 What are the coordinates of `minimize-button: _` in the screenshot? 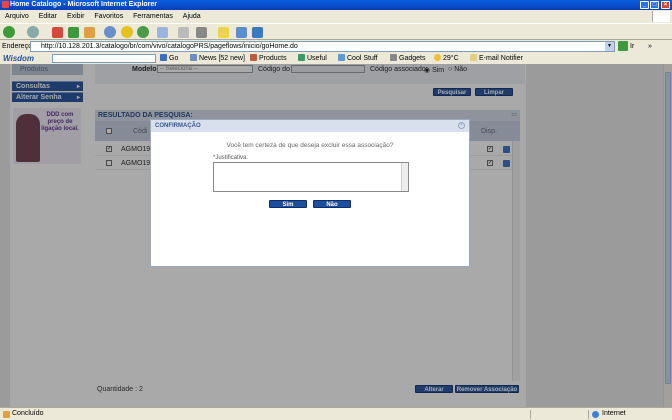 It's located at (644, 5).